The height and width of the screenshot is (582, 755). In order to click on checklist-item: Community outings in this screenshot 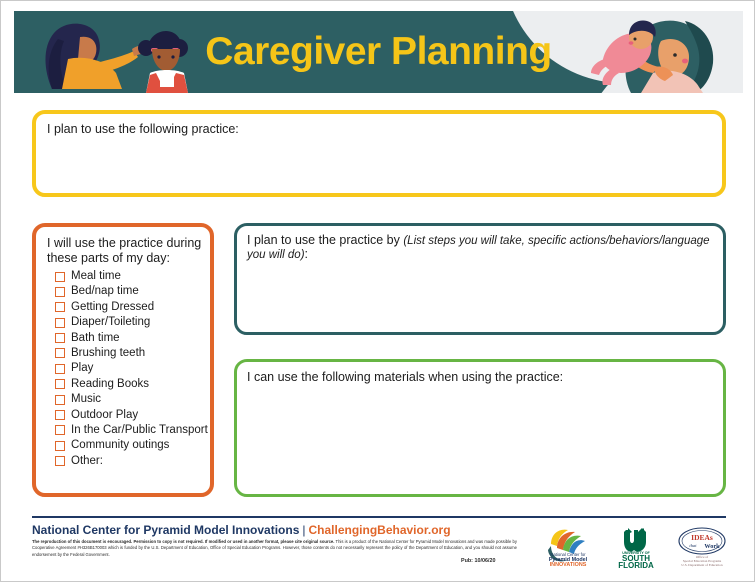, I will do `click(129, 445)`.